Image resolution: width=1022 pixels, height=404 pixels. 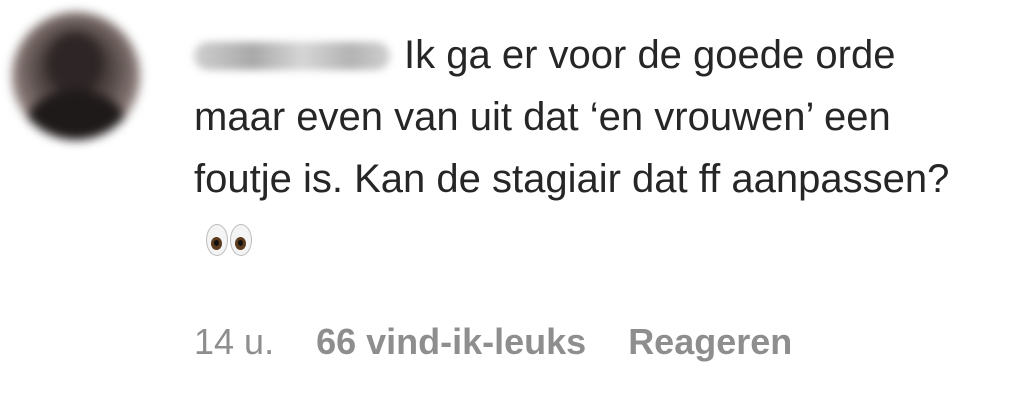 What do you see at coordinates (292, 56) in the screenshot?
I see `username: nanoahh` at bounding box center [292, 56].